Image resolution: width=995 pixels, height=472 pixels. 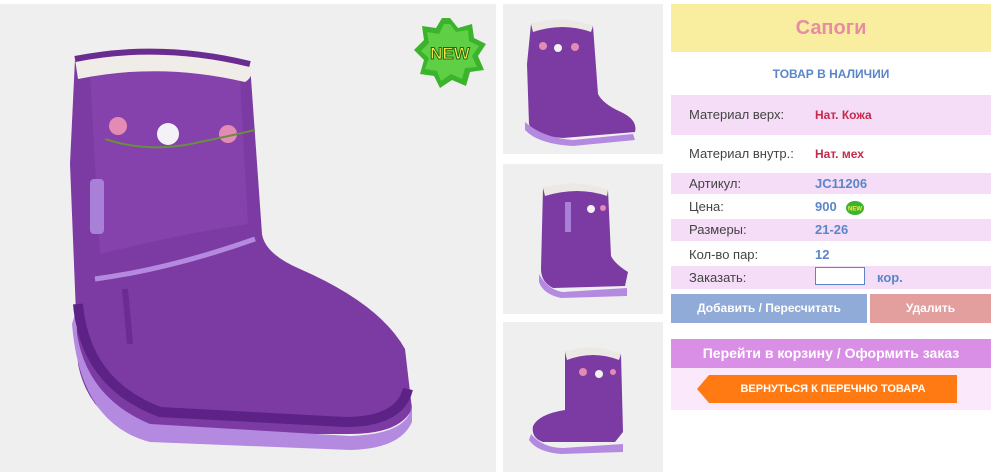 I want to click on material-inner-label: Материал внутр.:, so click(x=741, y=153).